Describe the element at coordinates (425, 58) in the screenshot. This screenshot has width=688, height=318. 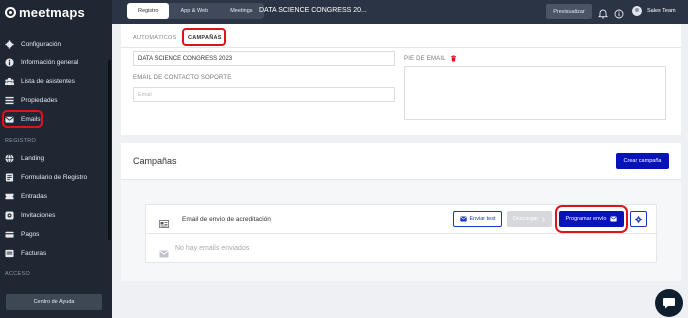
I see `email-footer-label-text: PIE DE EMAIL` at that location.